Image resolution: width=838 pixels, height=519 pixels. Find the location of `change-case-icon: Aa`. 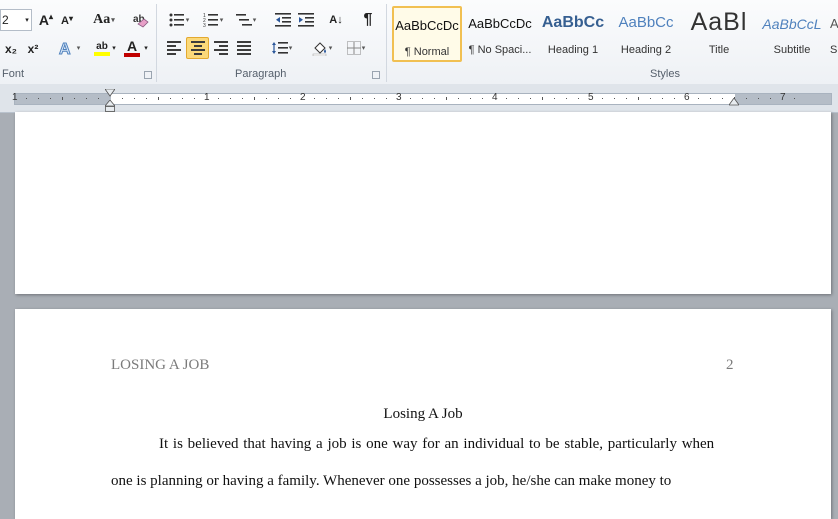

change-case-icon: Aa is located at coordinates (102, 19).